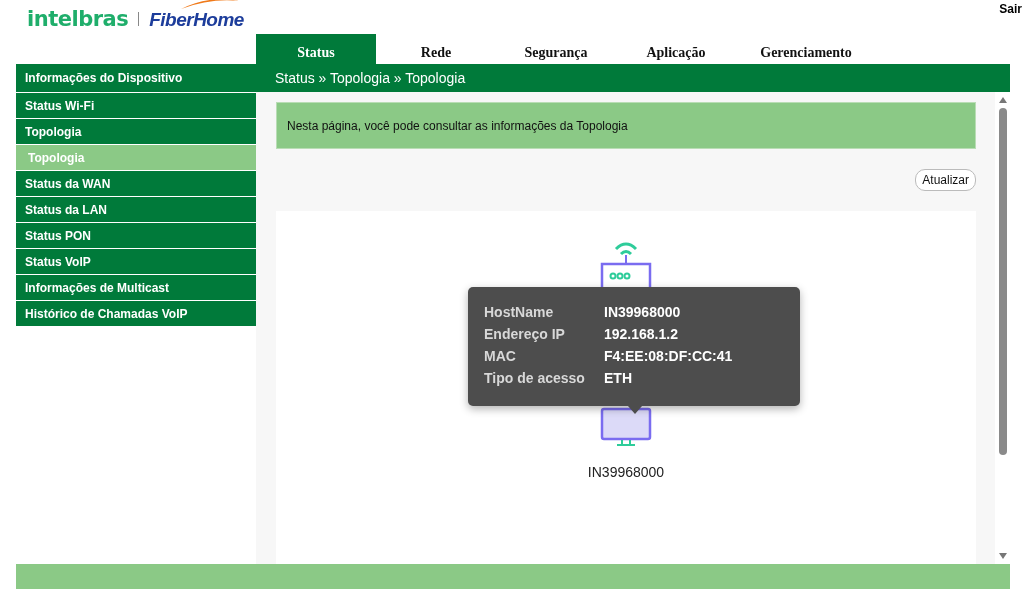 The height and width of the screenshot is (616, 1023). What do you see at coordinates (1002, 100) in the screenshot?
I see `scroll-up-icon` at bounding box center [1002, 100].